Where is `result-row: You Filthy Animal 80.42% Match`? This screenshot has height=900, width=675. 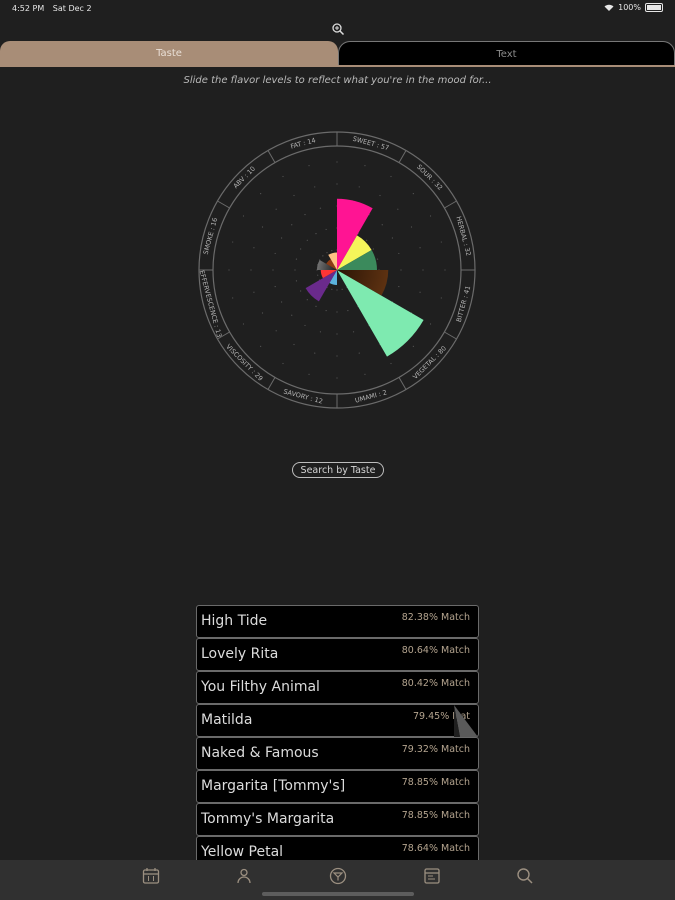
result-row: You Filthy Animal 80.42% Match is located at coordinates (337, 687).